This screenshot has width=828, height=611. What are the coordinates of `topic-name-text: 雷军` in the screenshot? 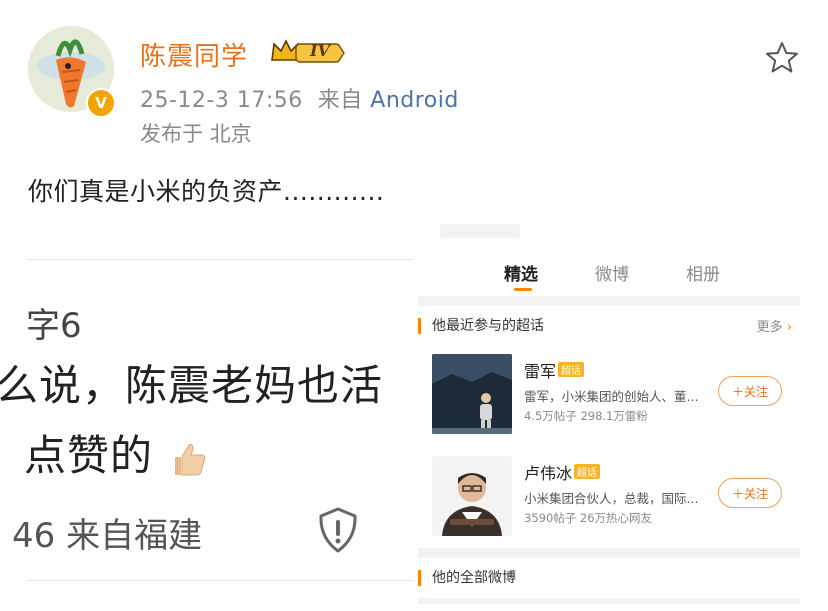 It's located at (540, 371).